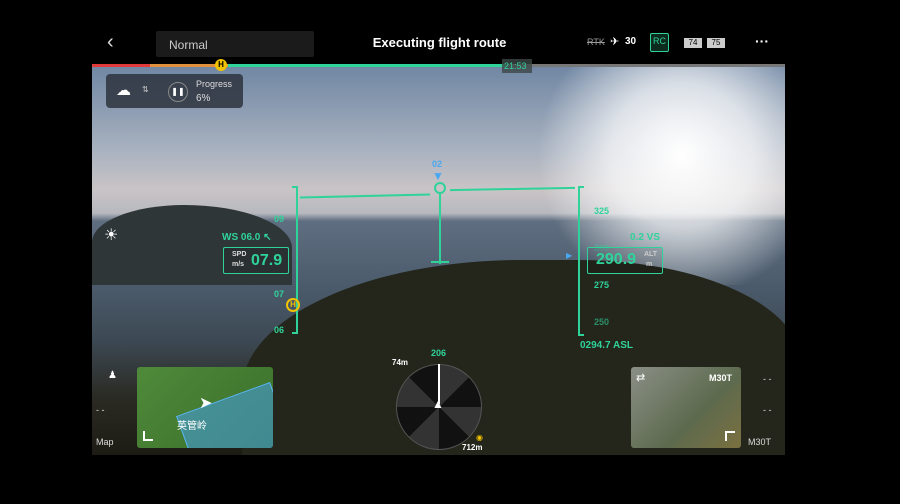 The image size is (900, 504). I want to click on altitude-label: ALT, so click(651, 254).